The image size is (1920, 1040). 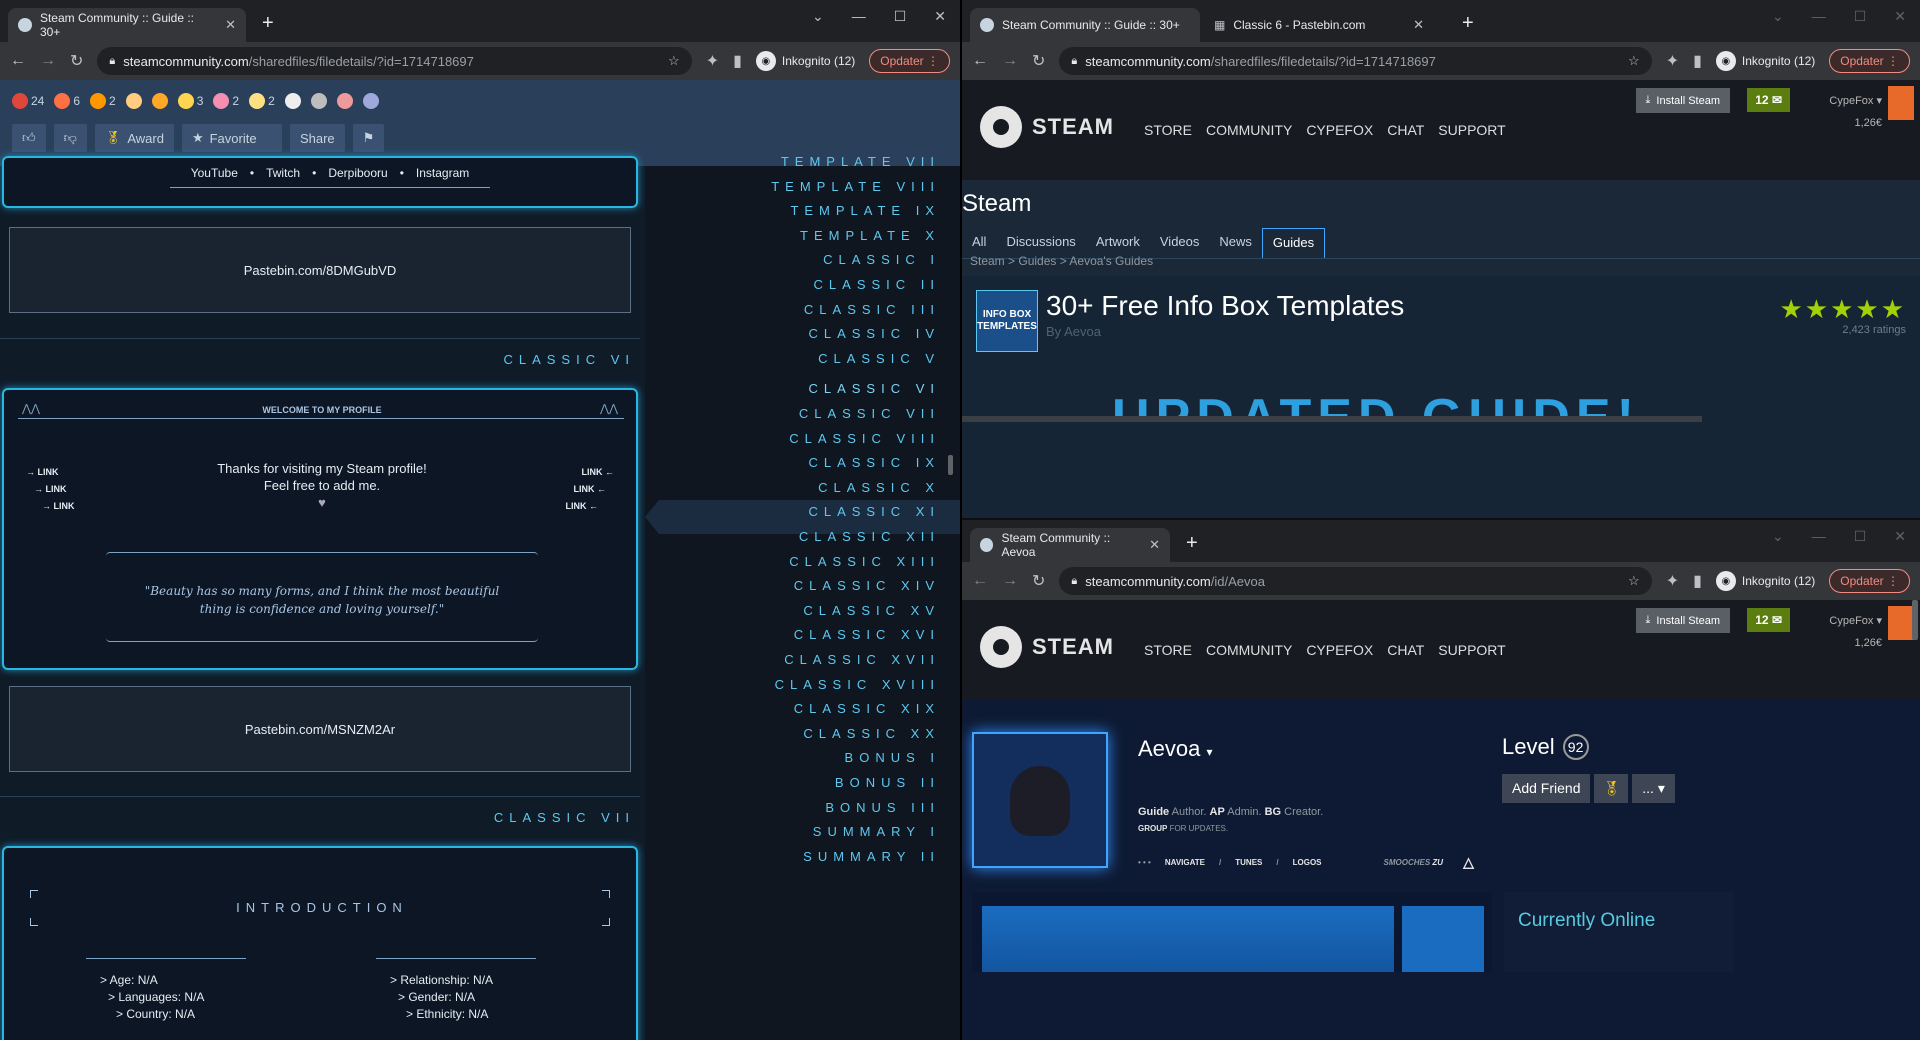 I want to click on reaction-badge: 6, so click(x=67, y=101).